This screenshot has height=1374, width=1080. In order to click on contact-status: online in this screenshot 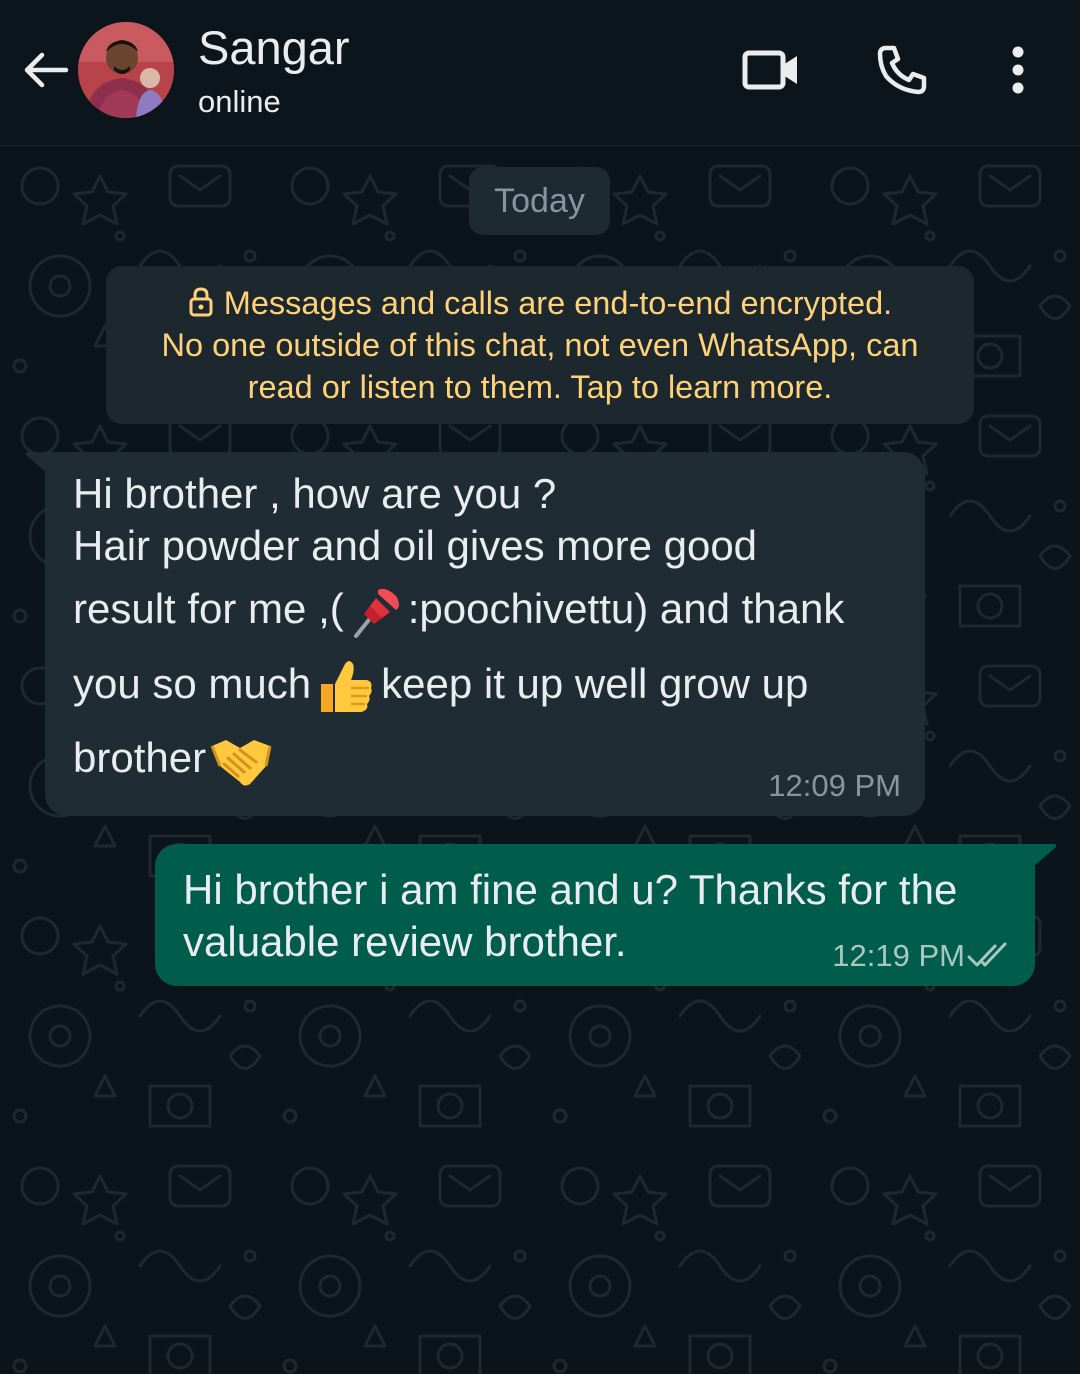, I will do `click(239, 101)`.